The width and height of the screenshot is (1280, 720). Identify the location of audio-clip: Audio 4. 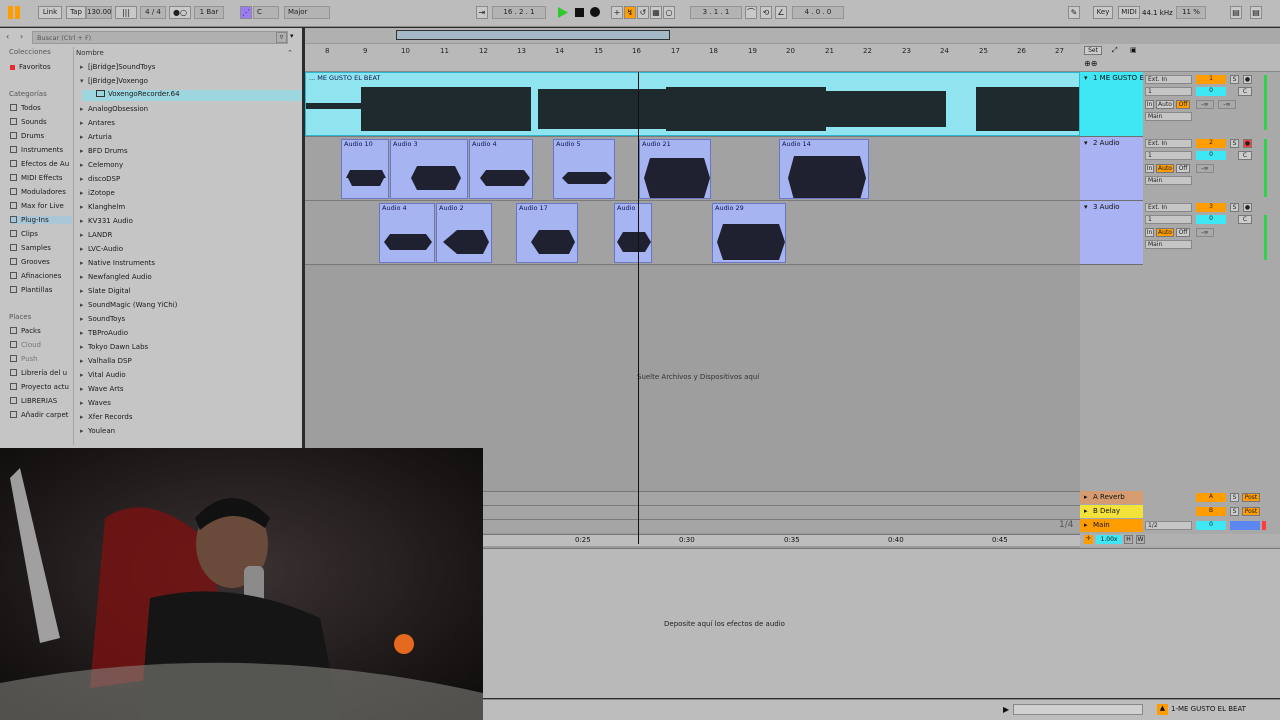
(501, 169).